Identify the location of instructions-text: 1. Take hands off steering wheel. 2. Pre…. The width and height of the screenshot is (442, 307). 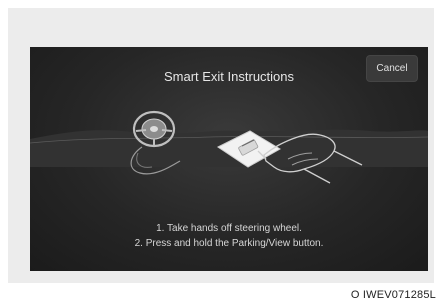
(229, 236).